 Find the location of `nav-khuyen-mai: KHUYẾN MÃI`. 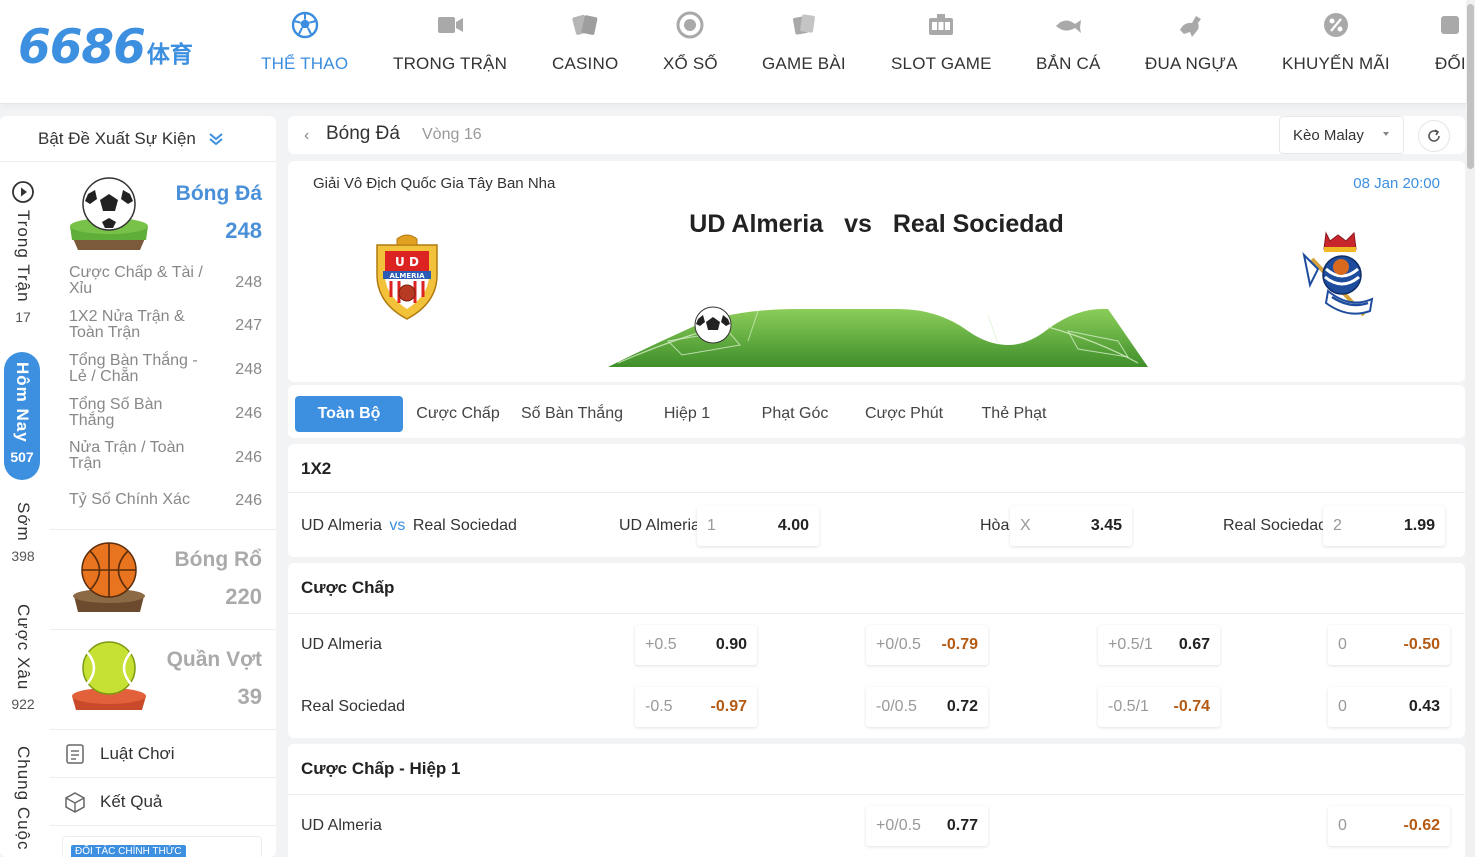

nav-khuyen-mai: KHUYẾN MÃI is located at coordinates (1336, 50).